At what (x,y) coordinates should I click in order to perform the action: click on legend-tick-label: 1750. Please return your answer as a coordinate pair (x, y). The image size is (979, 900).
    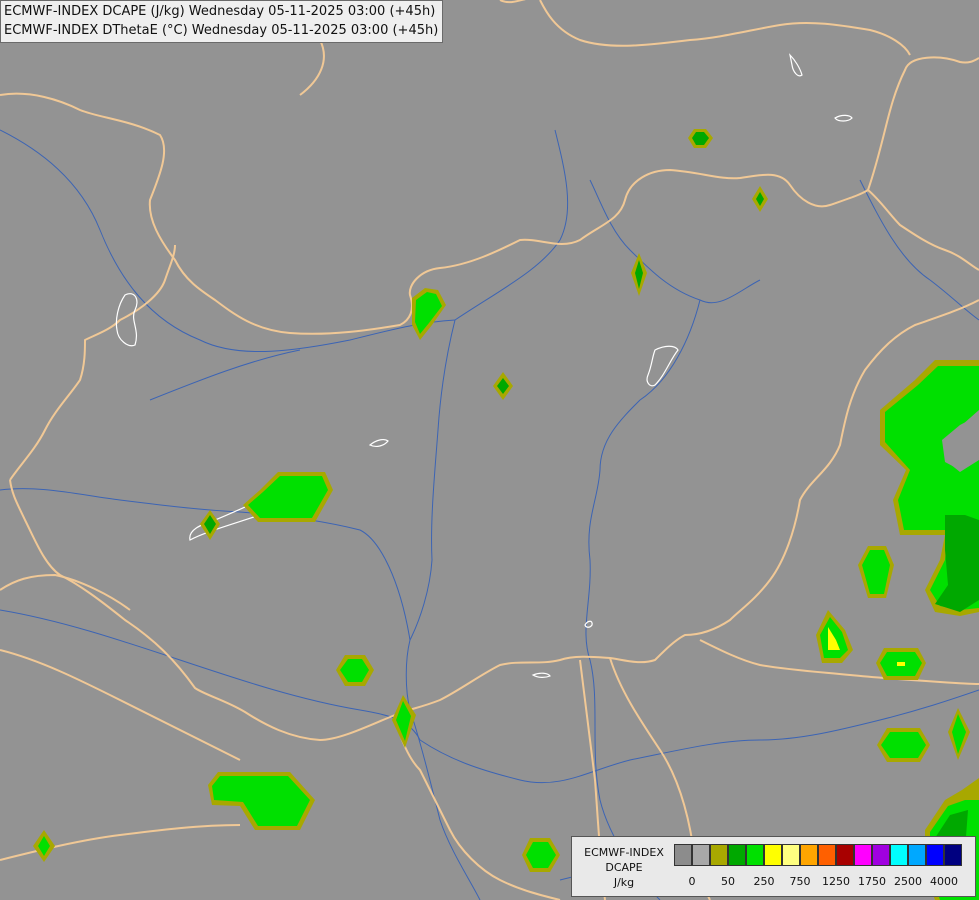
    Looking at the image, I should click on (872, 881).